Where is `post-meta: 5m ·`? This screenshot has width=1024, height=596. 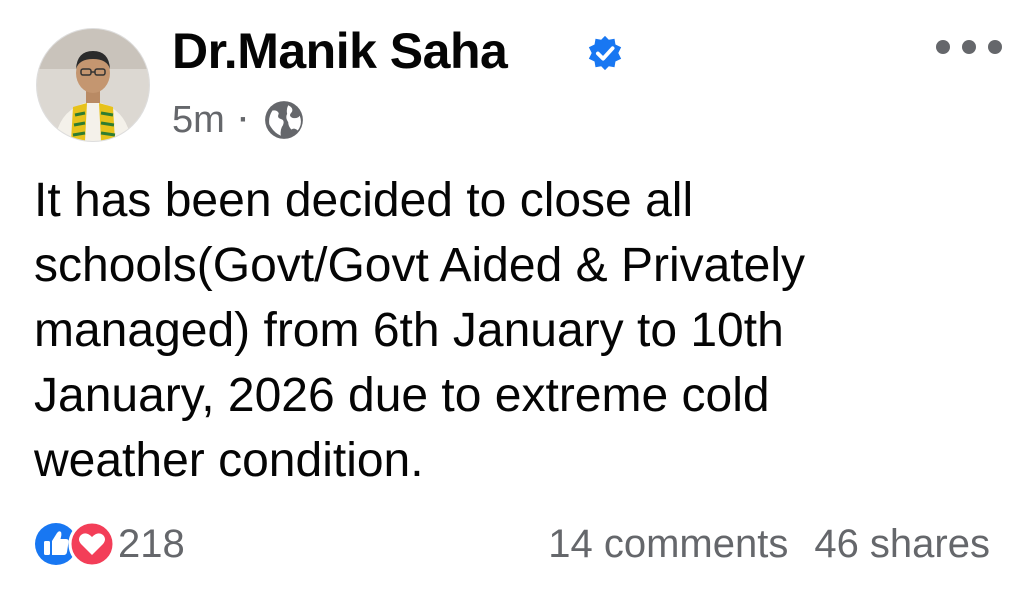 post-meta: 5m · is located at coordinates (238, 120).